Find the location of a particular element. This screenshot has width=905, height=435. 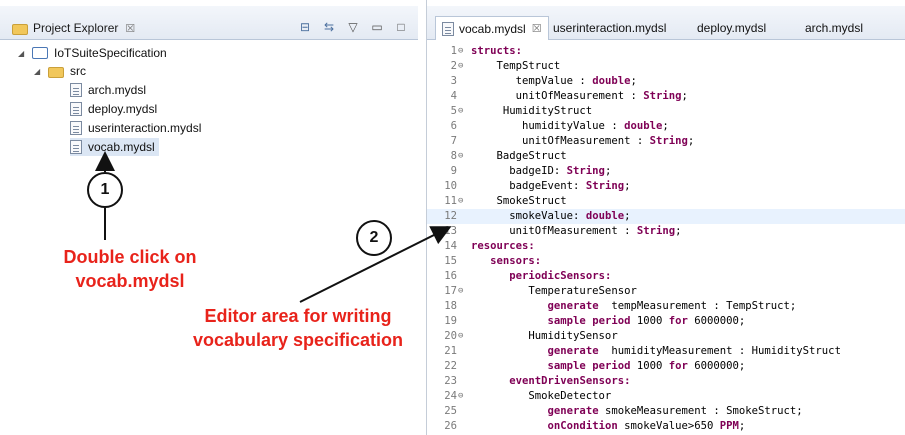

tree-item-label: vocab.mydsl is located at coordinates (121, 147).